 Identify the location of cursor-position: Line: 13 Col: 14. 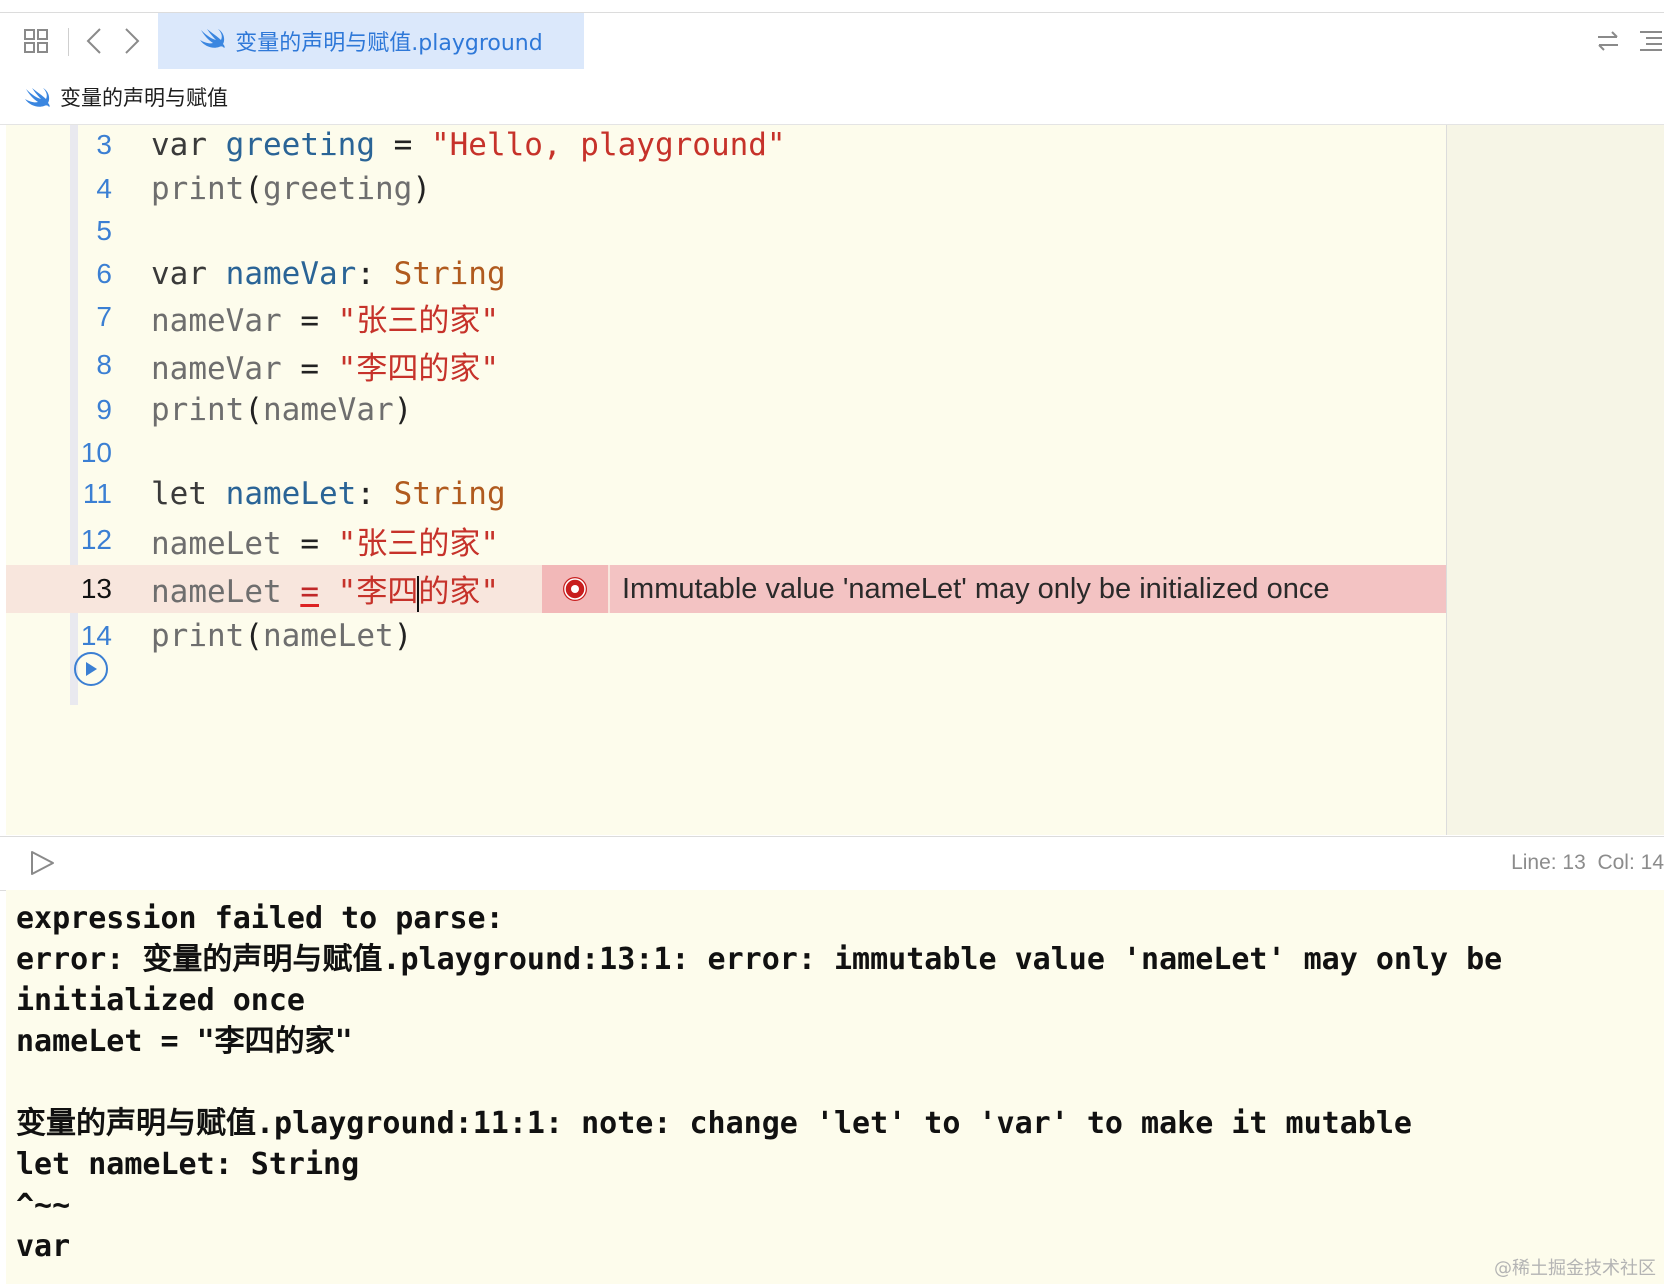
(1587, 862).